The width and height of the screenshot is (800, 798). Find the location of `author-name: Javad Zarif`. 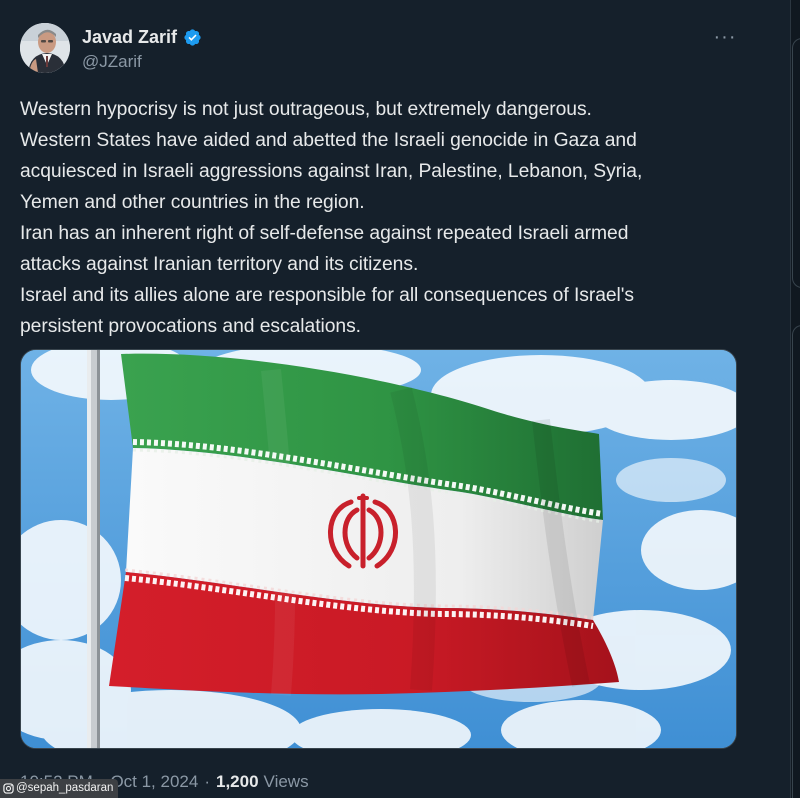

author-name: Javad Zarif is located at coordinates (142, 37).